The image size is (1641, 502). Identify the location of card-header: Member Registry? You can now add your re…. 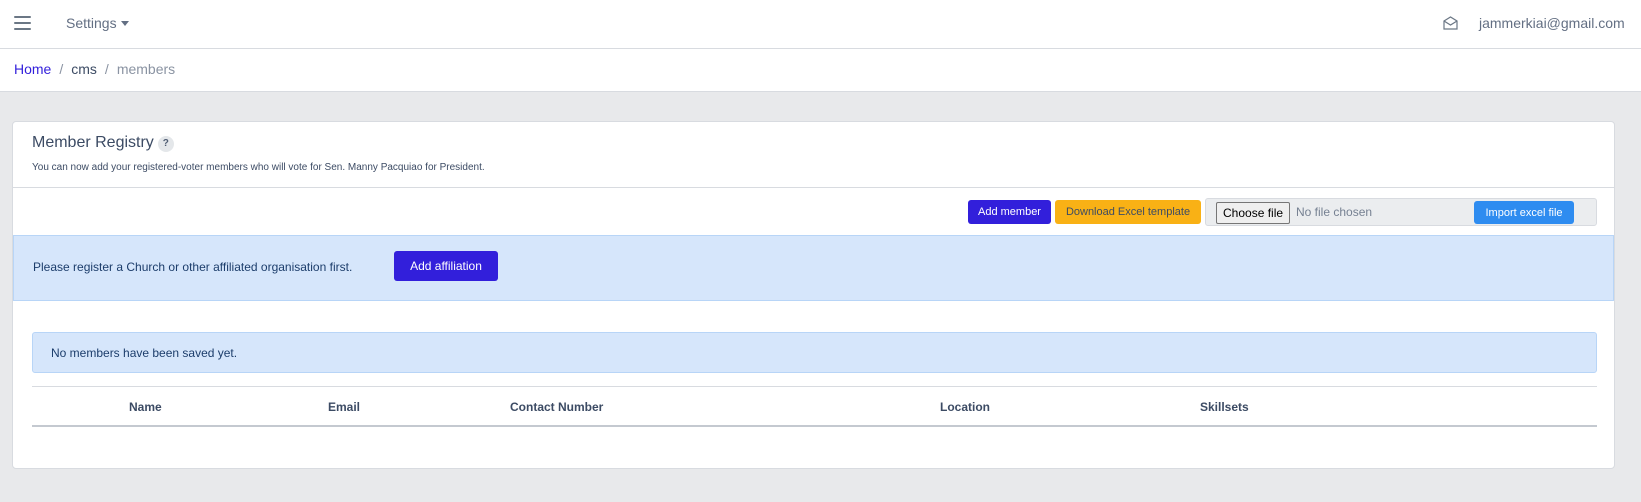
(813, 155).